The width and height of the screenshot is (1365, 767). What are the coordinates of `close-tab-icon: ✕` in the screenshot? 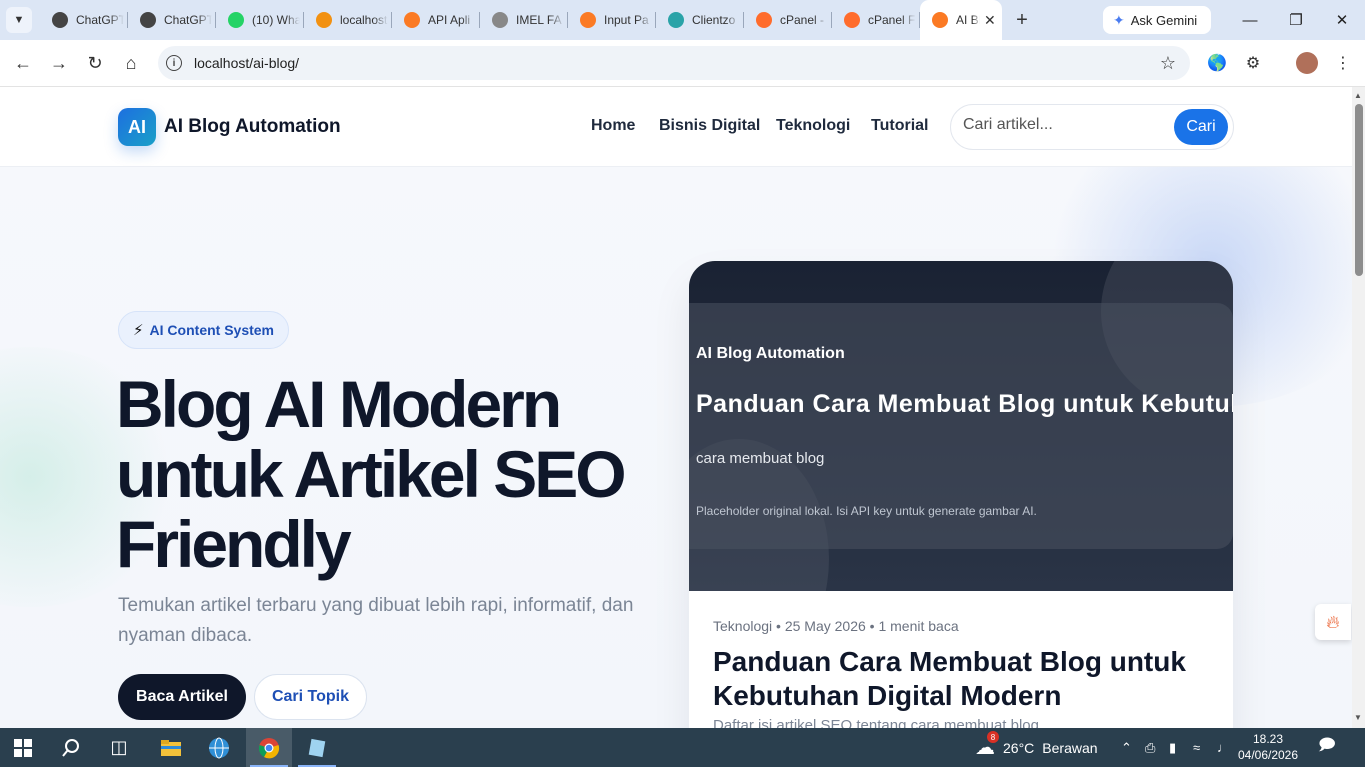 It's located at (990, 20).